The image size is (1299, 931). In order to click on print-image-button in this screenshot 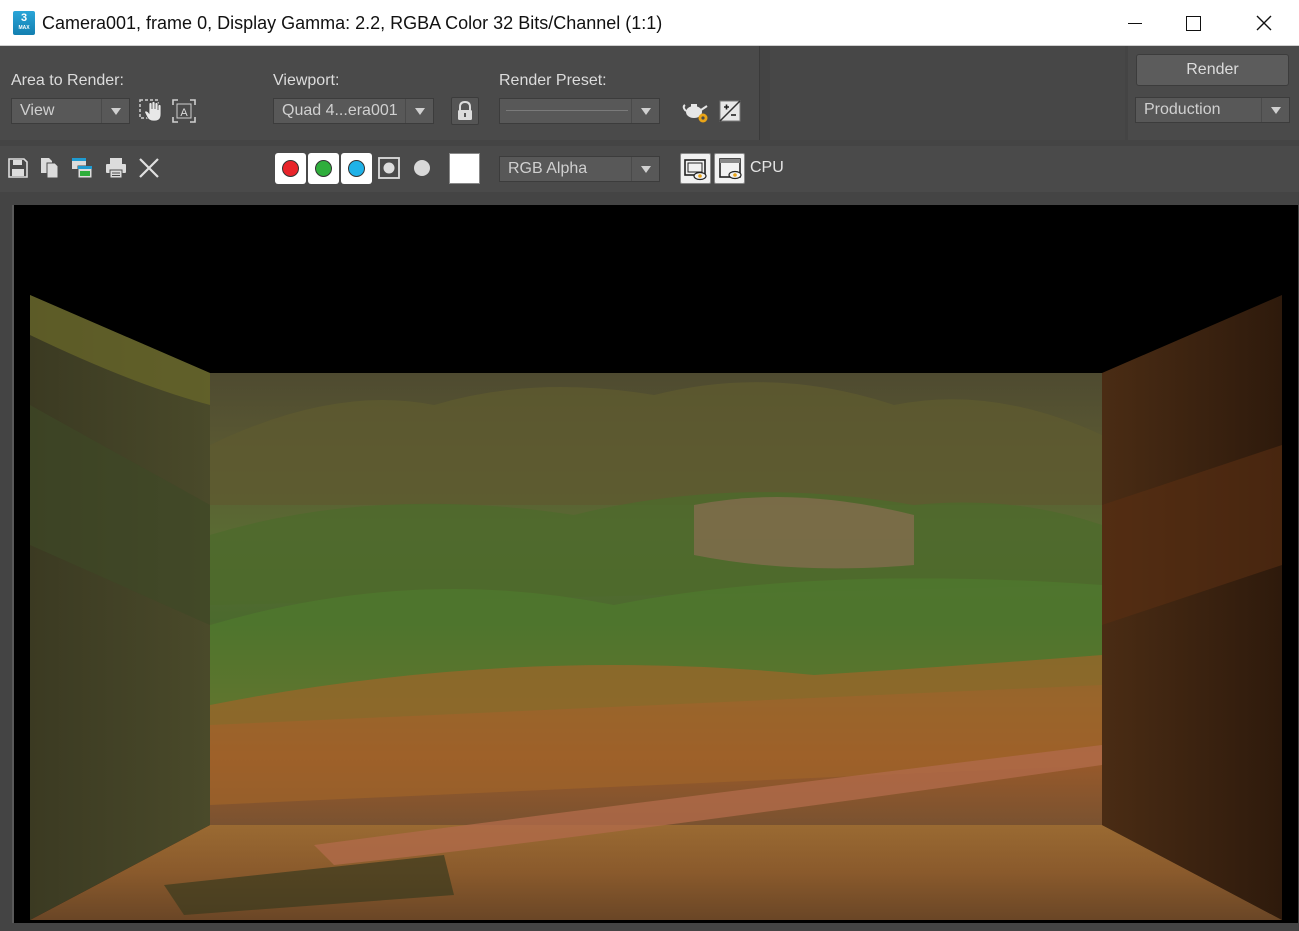, I will do `click(116, 168)`.